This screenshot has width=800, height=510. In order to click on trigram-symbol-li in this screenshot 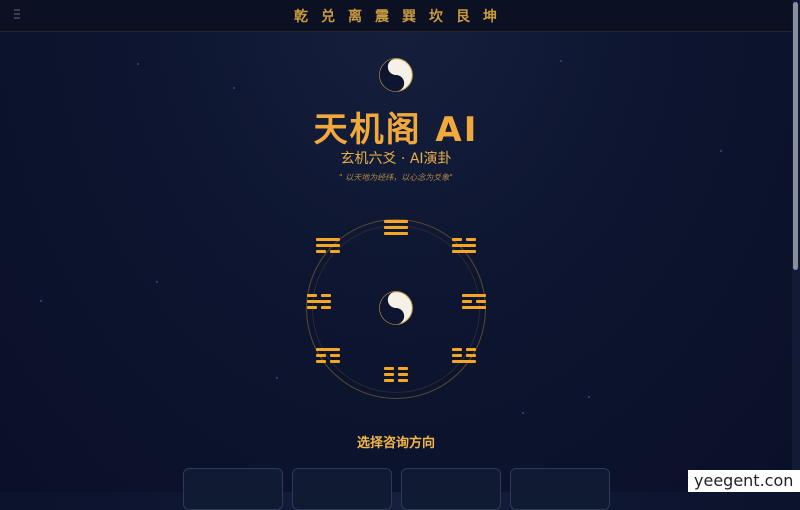, I will do `click(474, 302)`.